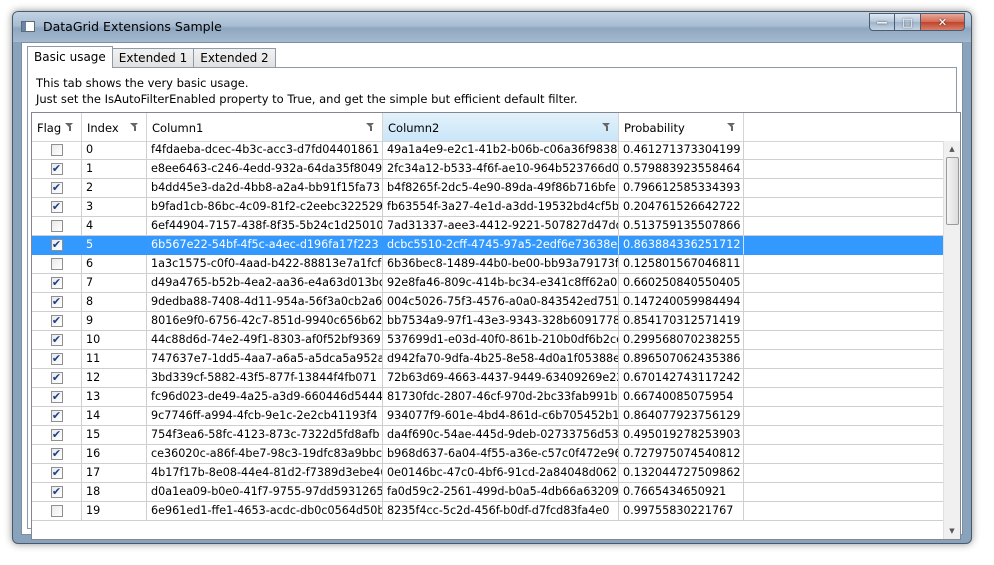 The width and height of the screenshot is (994, 565). Describe the element at coordinates (265, 473) in the screenshot. I see `column1-cell: 4b17f17b-8e08-44e4-81d2-f7389d3ebe46` at that location.